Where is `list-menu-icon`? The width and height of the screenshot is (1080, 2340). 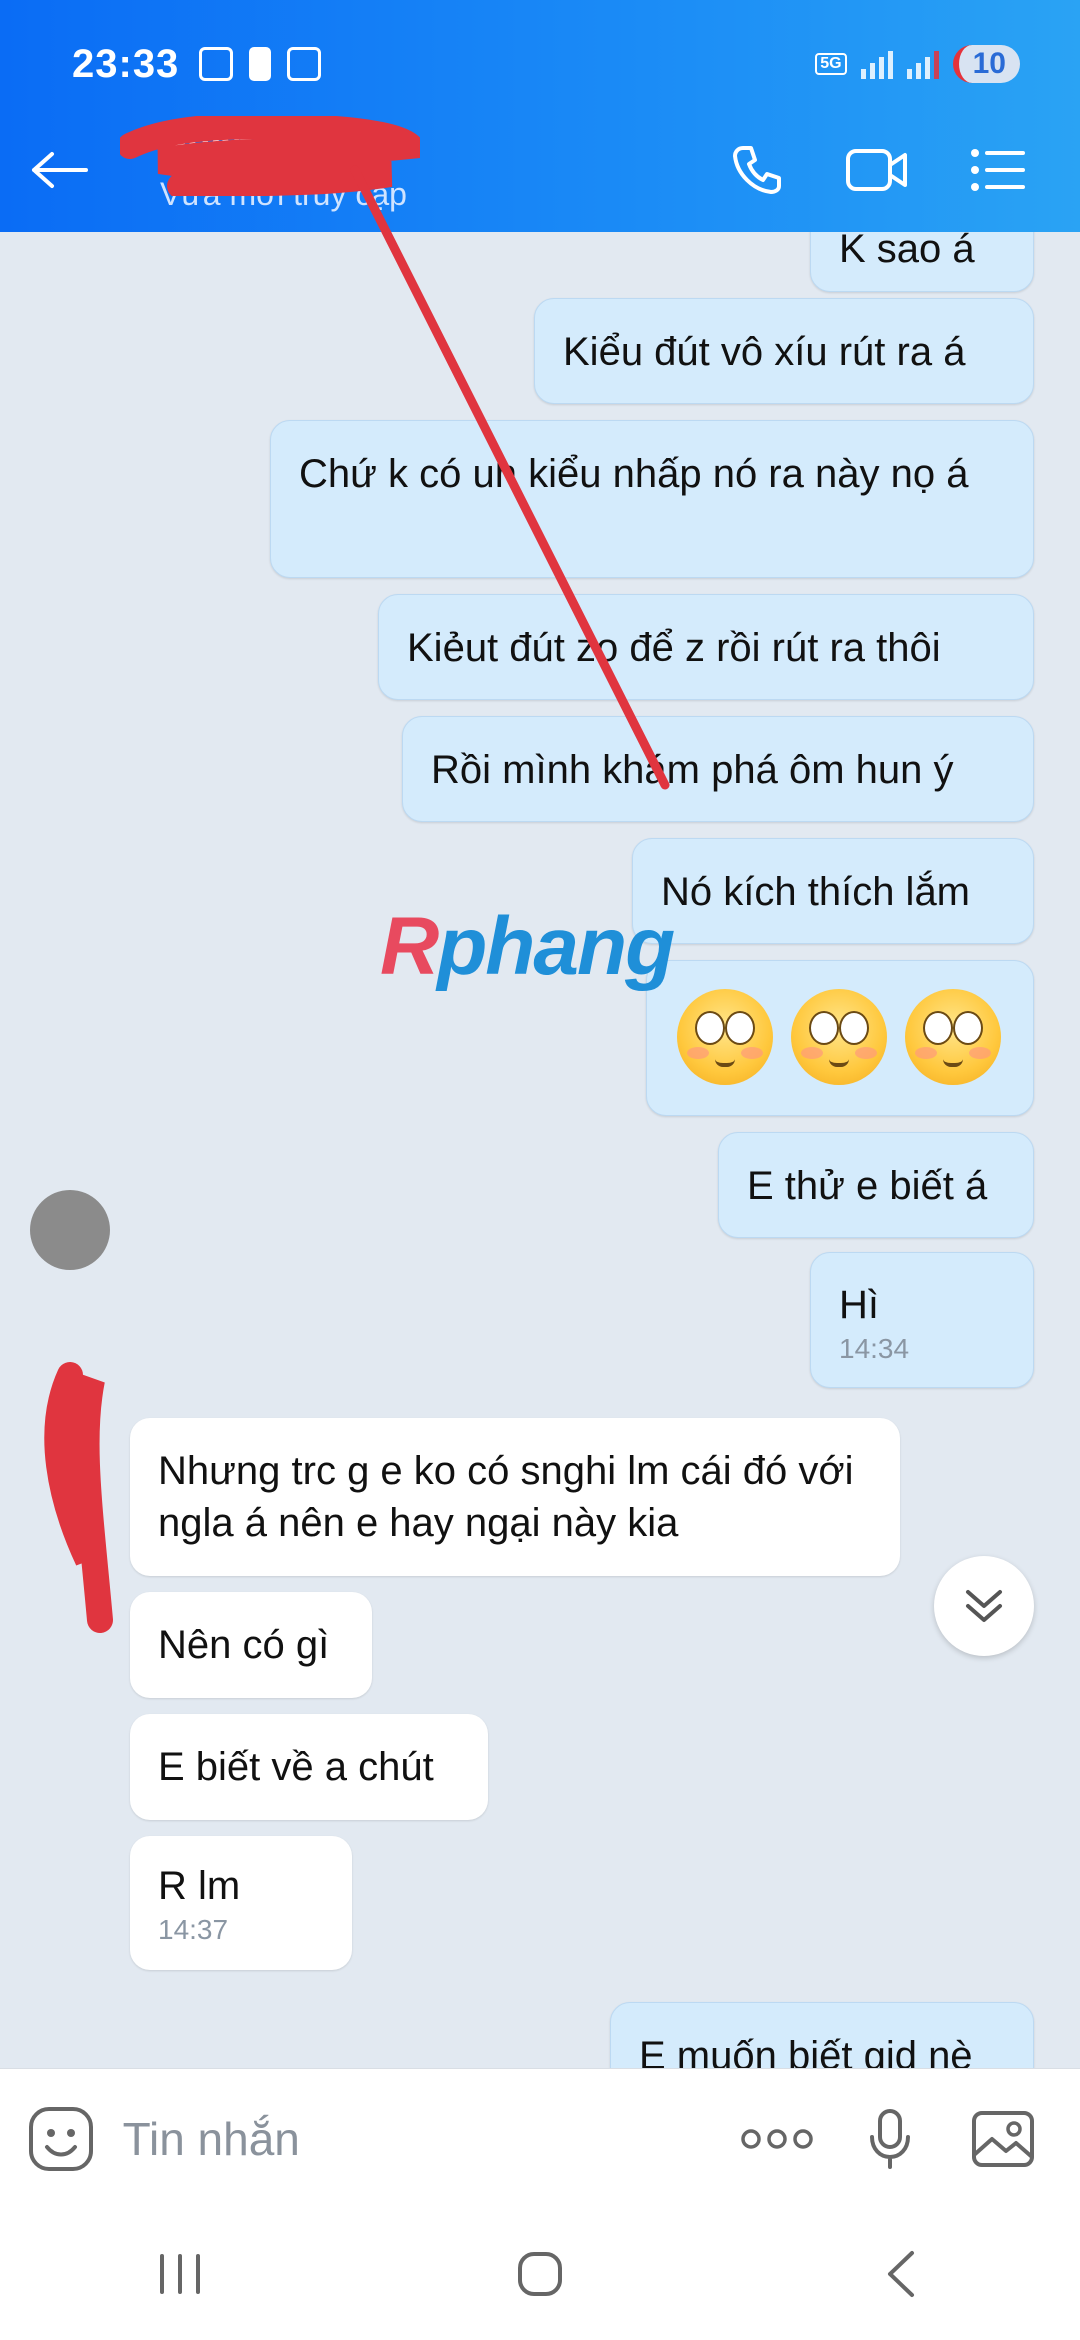 list-menu-icon is located at coordinates (998, 170).